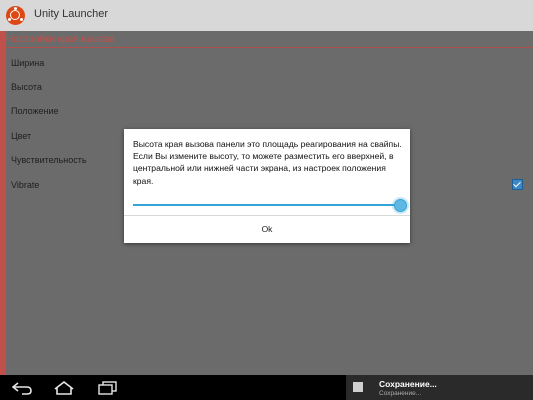 This screenshot has width=533, height=400. What do you see at coordinates (26, 87) in the screenshot?
I see `pref-height: Высота` at bounding box center [26, 87].